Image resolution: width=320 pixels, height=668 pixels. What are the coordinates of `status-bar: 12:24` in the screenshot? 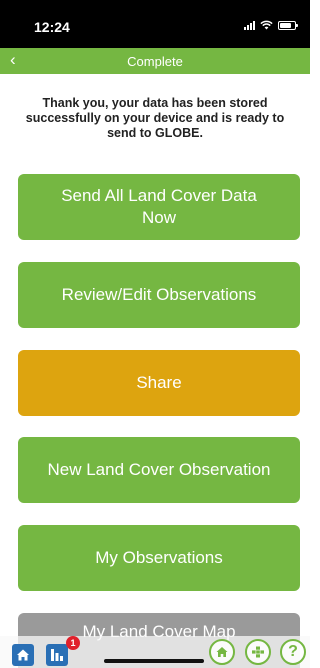 It's located at (155, 24).